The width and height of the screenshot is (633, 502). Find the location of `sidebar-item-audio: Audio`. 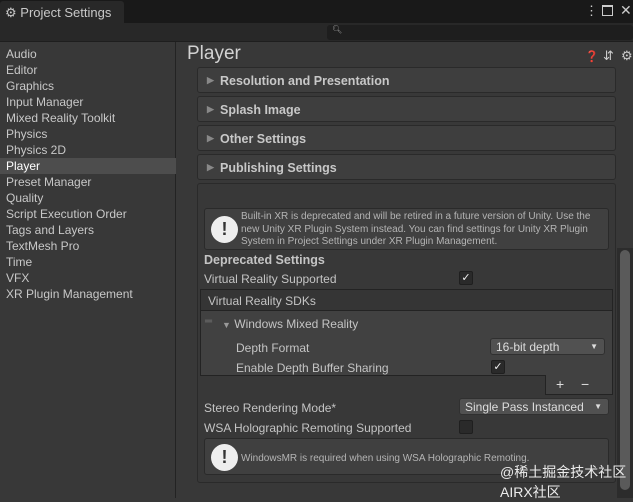

sidebar-item-audio: Audio is located at coordinates (88, 54).